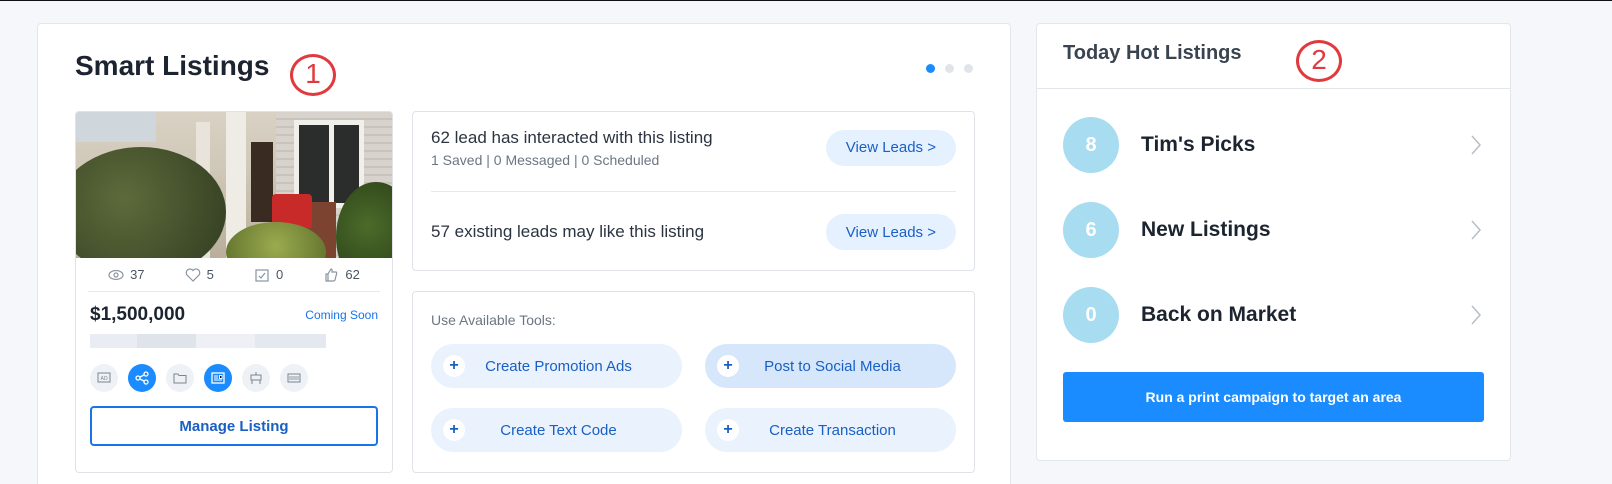  I want to click on hot-item-back-on-market: 0 Back on Market, so click(1273, 315).